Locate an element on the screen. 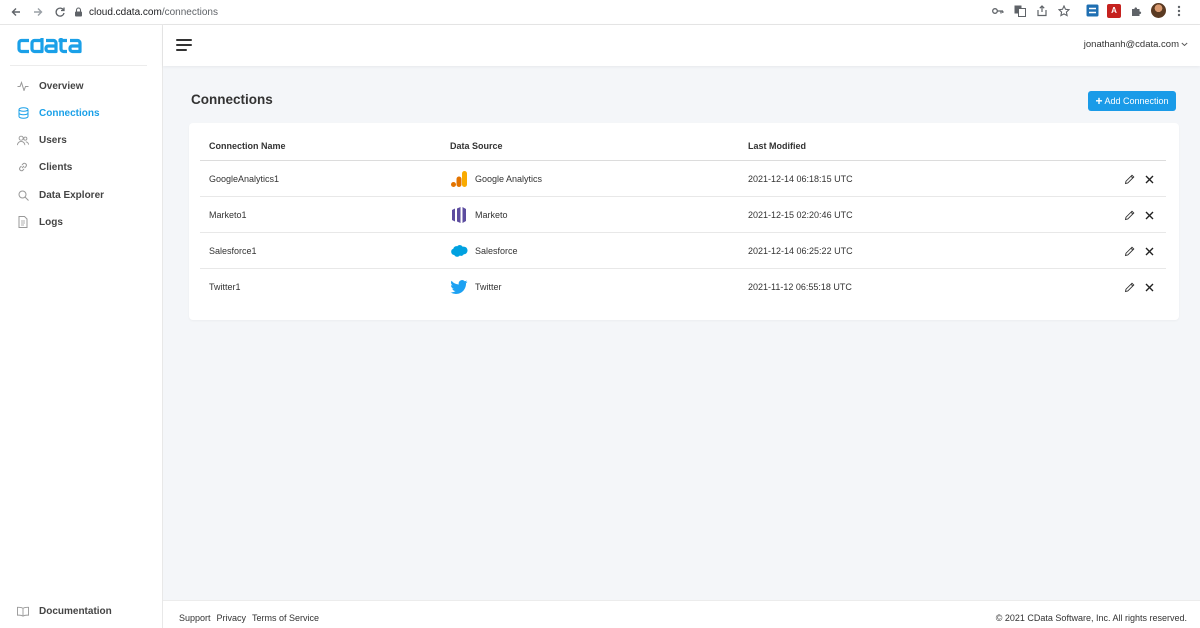 The width and height of the screenshot is (1200, 628). profile-avatar is located at coordinates (1158, 10).